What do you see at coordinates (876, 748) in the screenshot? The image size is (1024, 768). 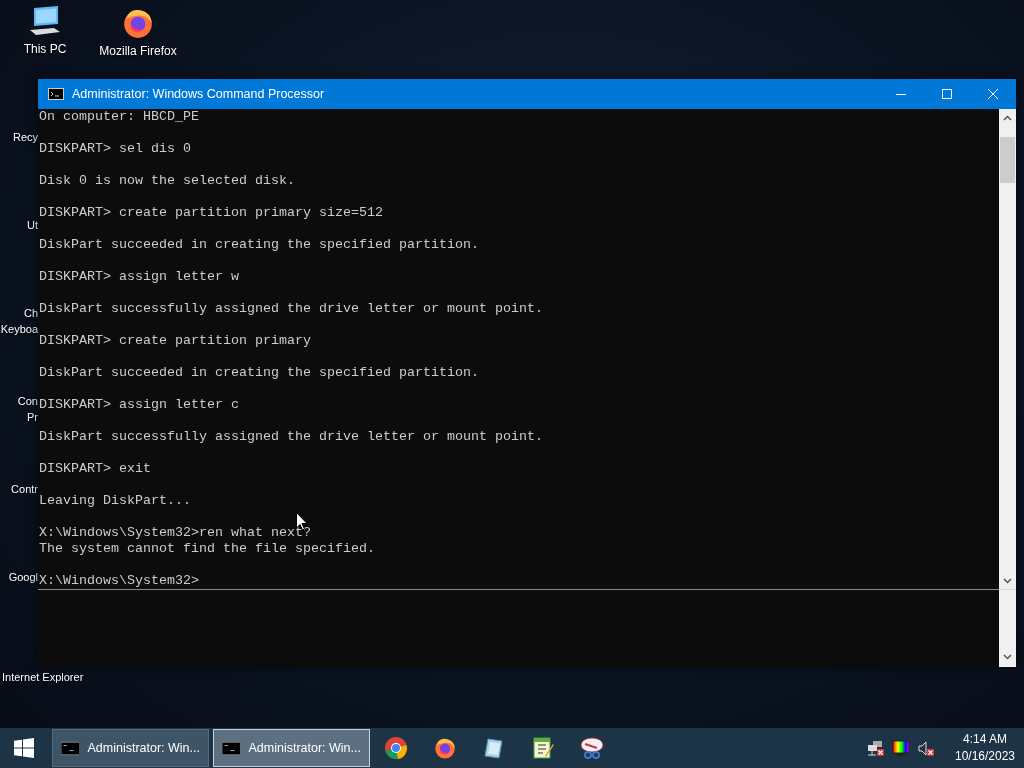 I see `network-icon` at bounding box center [876, 748].